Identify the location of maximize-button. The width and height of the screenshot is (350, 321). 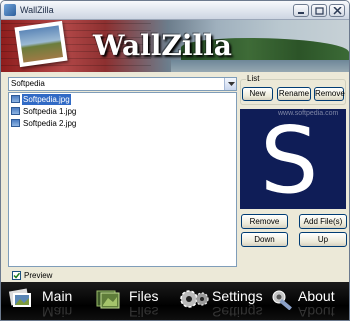
(319, 10).